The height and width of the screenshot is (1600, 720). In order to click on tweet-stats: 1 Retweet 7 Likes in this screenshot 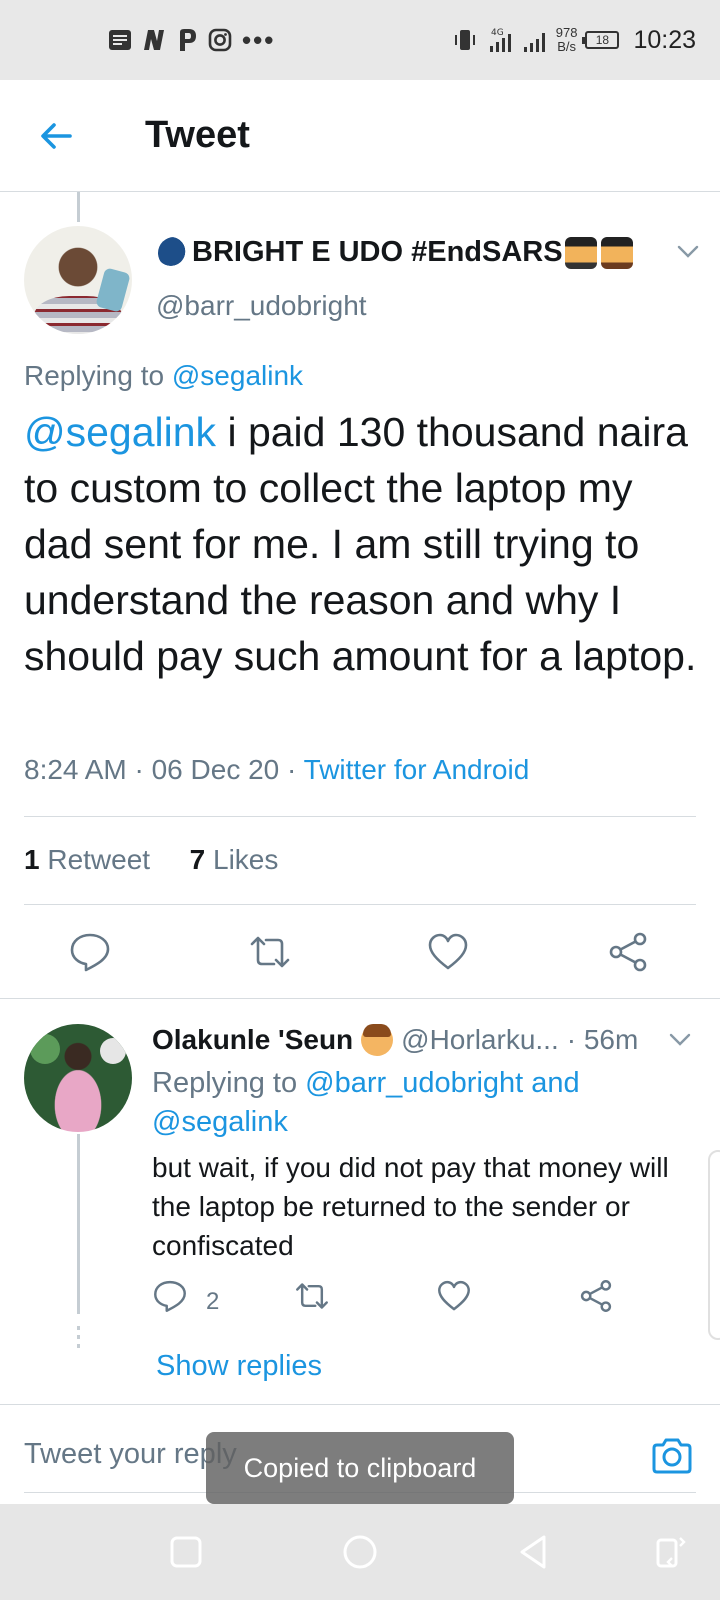, I will do `click(151, 860)`.